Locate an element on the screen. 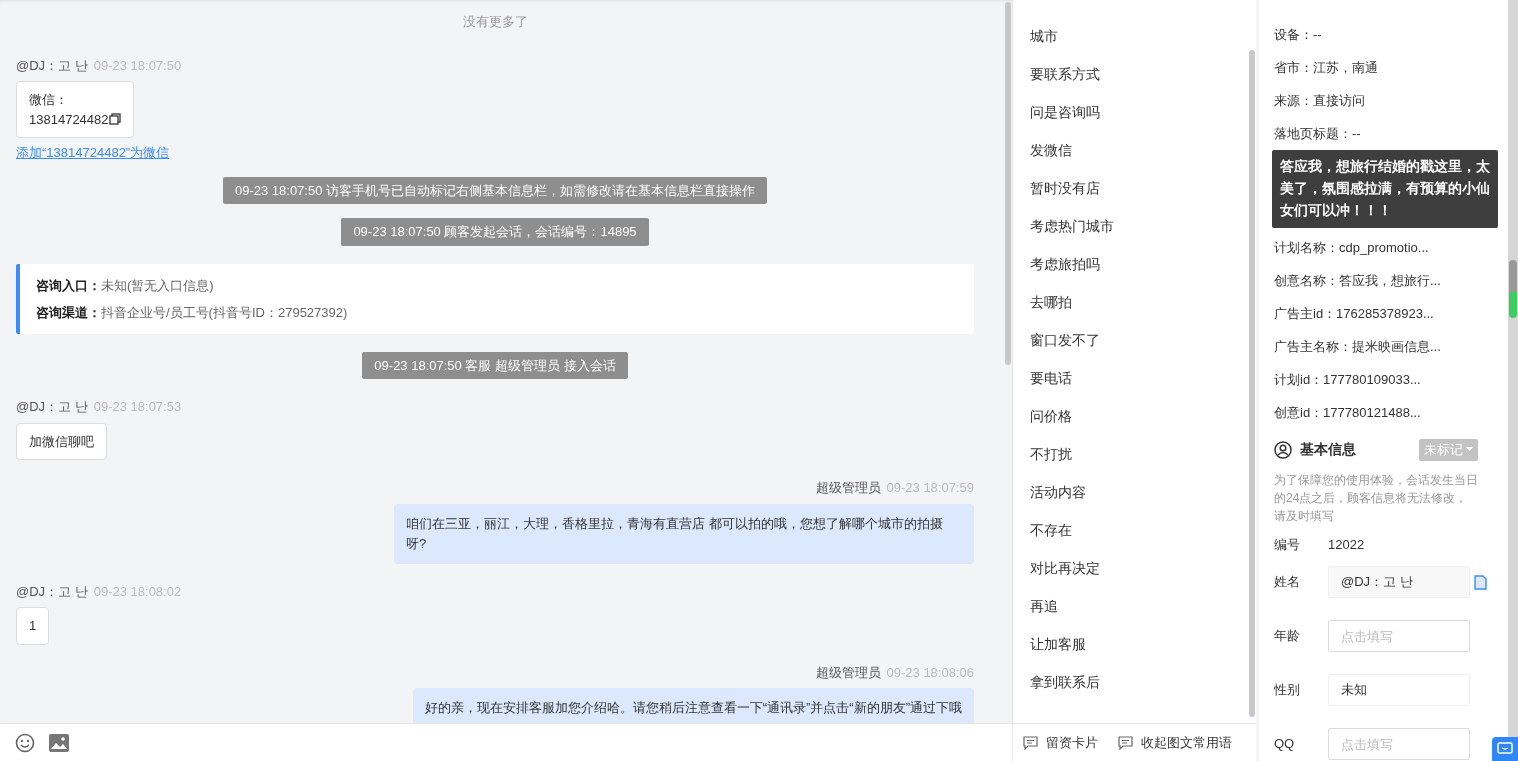 The height and width of the screenshot is (761, 1518). tooltip: 答应我，想旅行结婚的戳这里，太美了，氛围感拉满，有预算的小仙女们可以冲！！！ is located at coordinates (1385, 189).